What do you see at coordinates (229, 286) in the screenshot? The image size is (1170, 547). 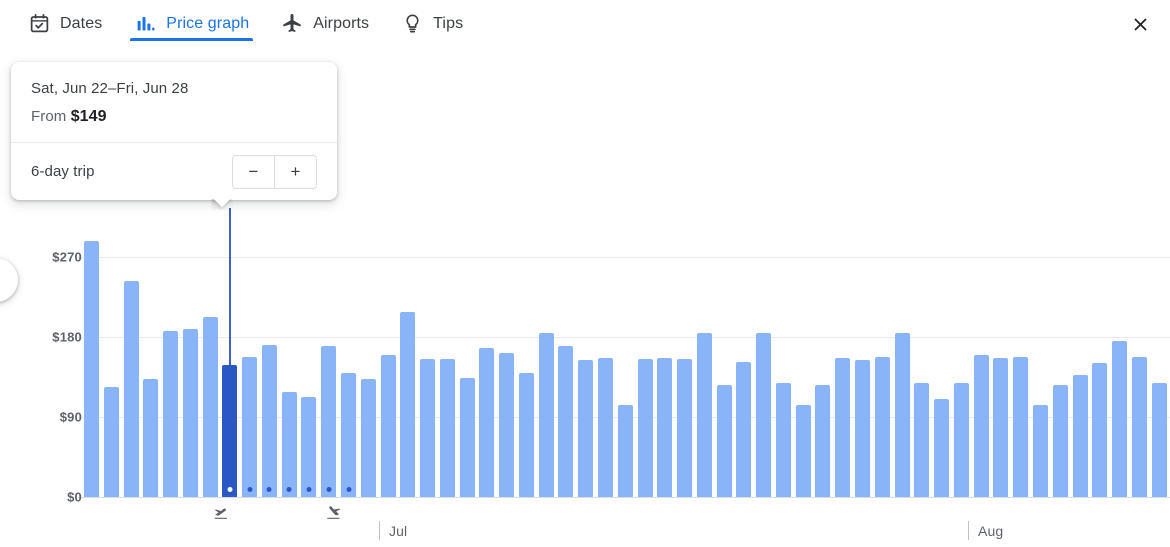 I see `tooltip-connector-line` at bounding box center [229, 286].